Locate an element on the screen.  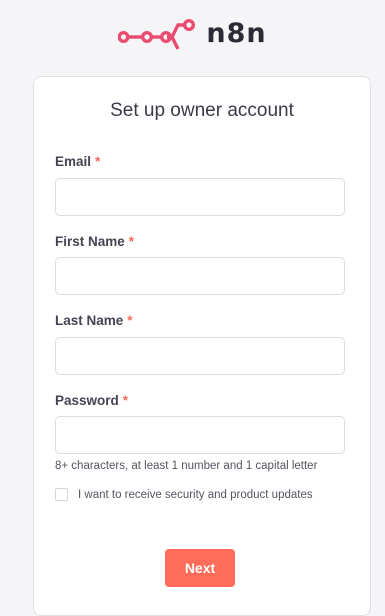
password-field is located at coordinates (200, 435).